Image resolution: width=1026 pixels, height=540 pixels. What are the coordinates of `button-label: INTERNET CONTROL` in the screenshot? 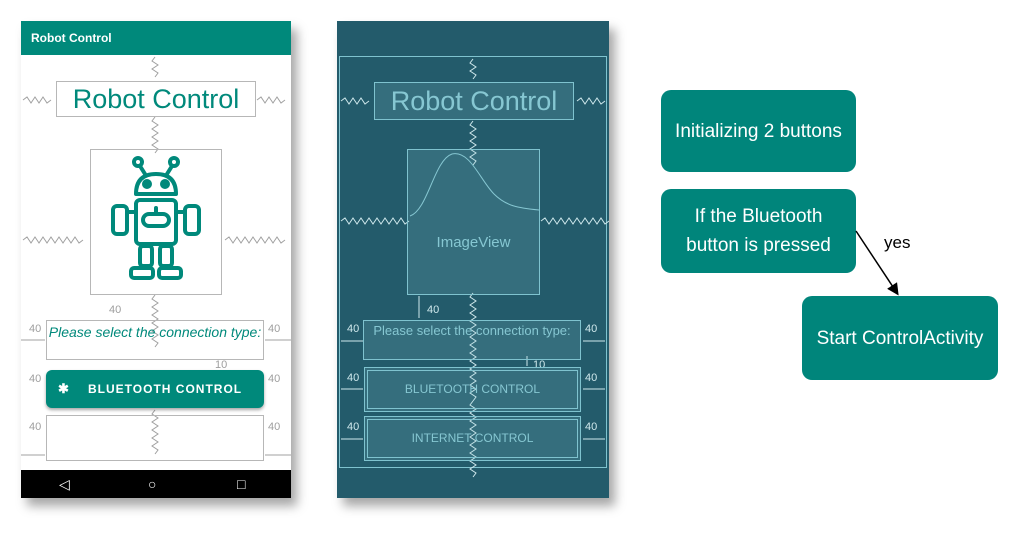 It's located at (472, 438).